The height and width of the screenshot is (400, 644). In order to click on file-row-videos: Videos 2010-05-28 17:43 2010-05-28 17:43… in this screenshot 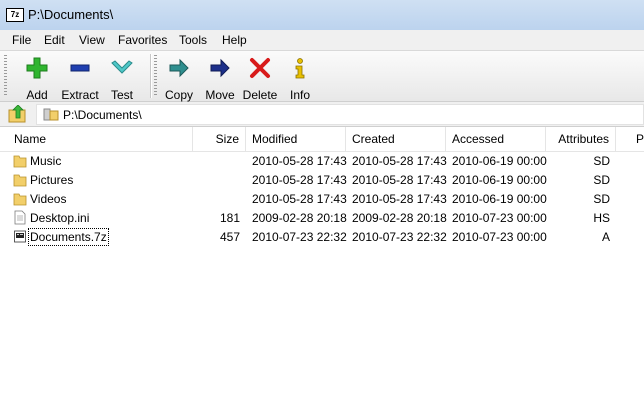, I will do `click(322, 199)`.